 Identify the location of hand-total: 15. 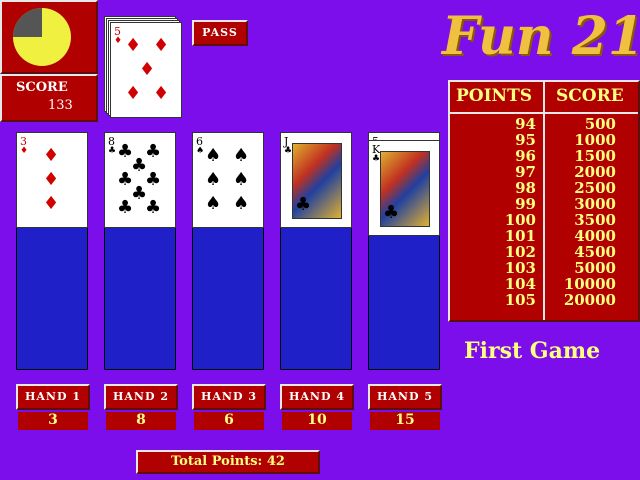
(405, 421).